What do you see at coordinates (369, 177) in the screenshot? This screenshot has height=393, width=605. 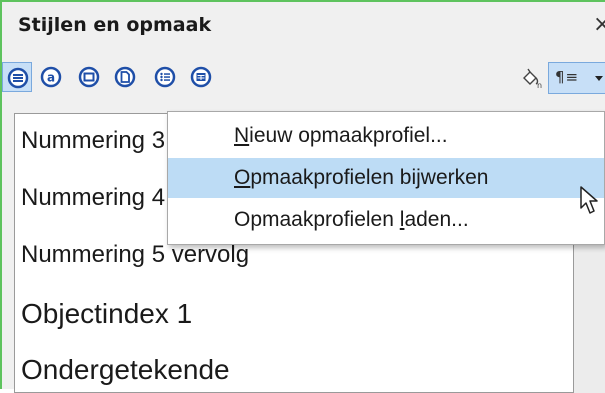 I see `menu-label-rest: pmaakprofielen bijwerken` at bounding box center [369, 177].